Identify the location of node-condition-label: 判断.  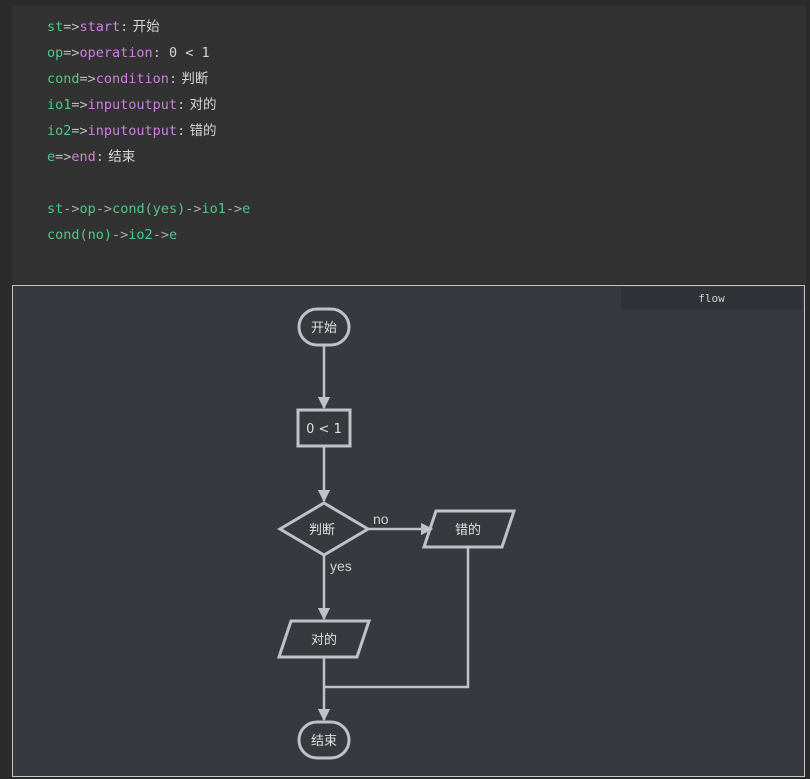
(322, 530).